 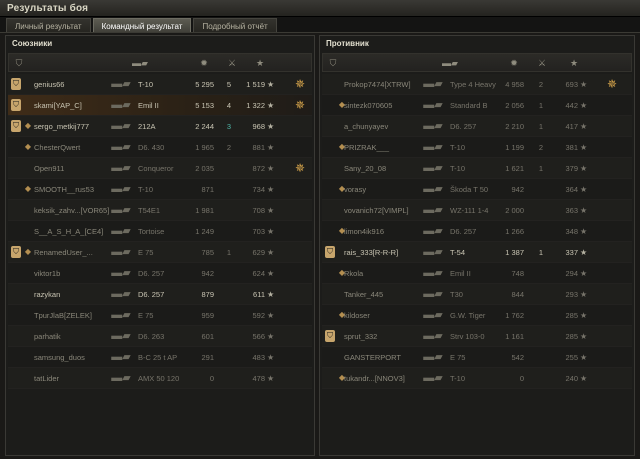 What do you see at coordinates (211, 378) in the screenshot?
I see `damage-value: 0` at bounding box center [211, 378].